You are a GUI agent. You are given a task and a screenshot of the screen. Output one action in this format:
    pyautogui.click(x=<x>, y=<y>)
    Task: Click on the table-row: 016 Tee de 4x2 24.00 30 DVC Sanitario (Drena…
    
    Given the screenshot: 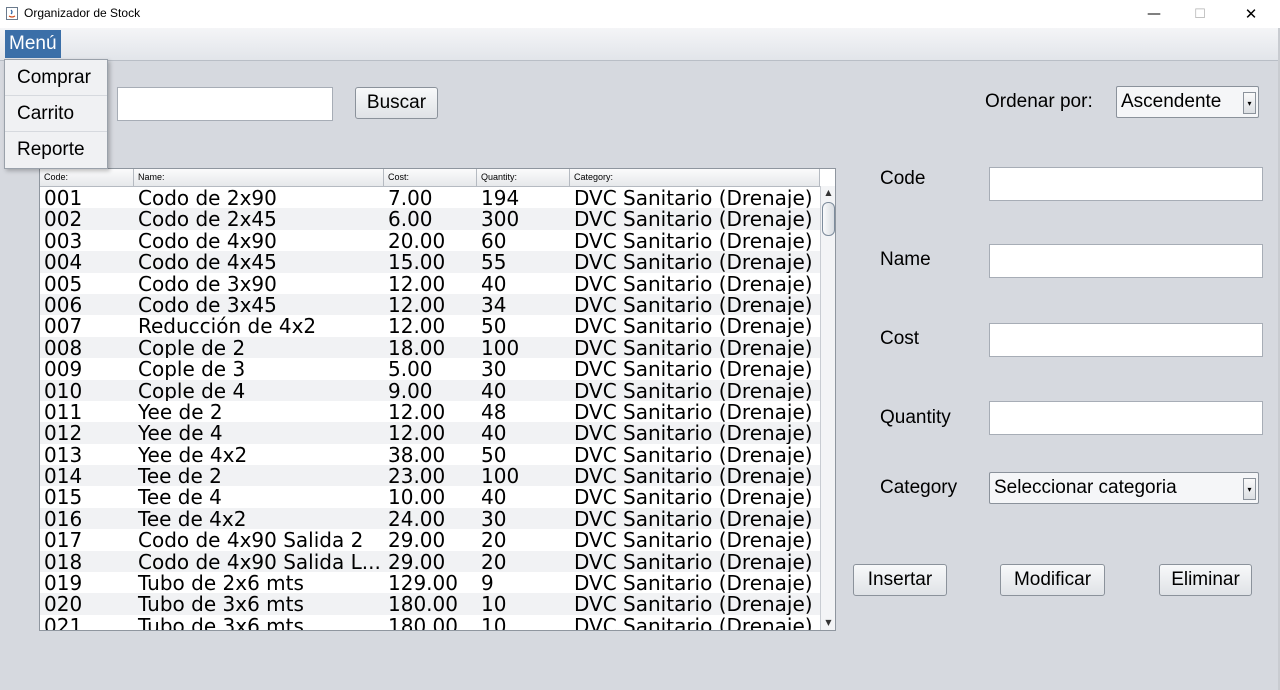 What is the action you would take?
    pyautogui.click(x=430, y=518)
    